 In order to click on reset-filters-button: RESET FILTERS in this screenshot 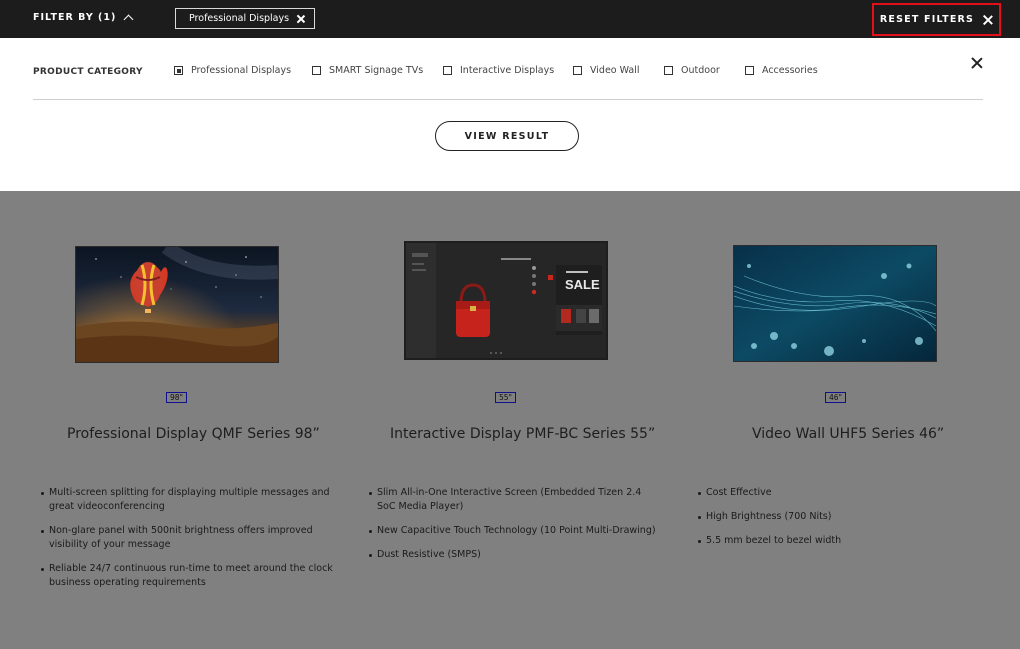, I will do `click(936, 19)`.